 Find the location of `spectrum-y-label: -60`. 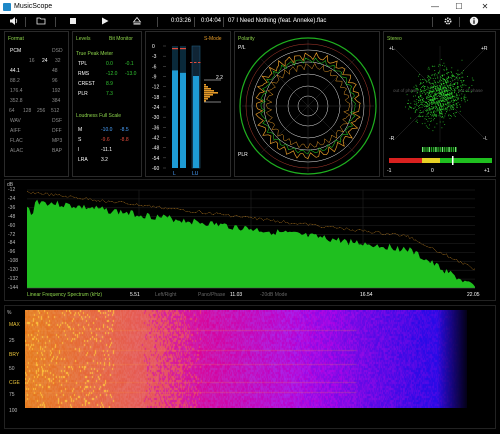

spectrum-y-label: -60 is located at coordinates (12, 225).